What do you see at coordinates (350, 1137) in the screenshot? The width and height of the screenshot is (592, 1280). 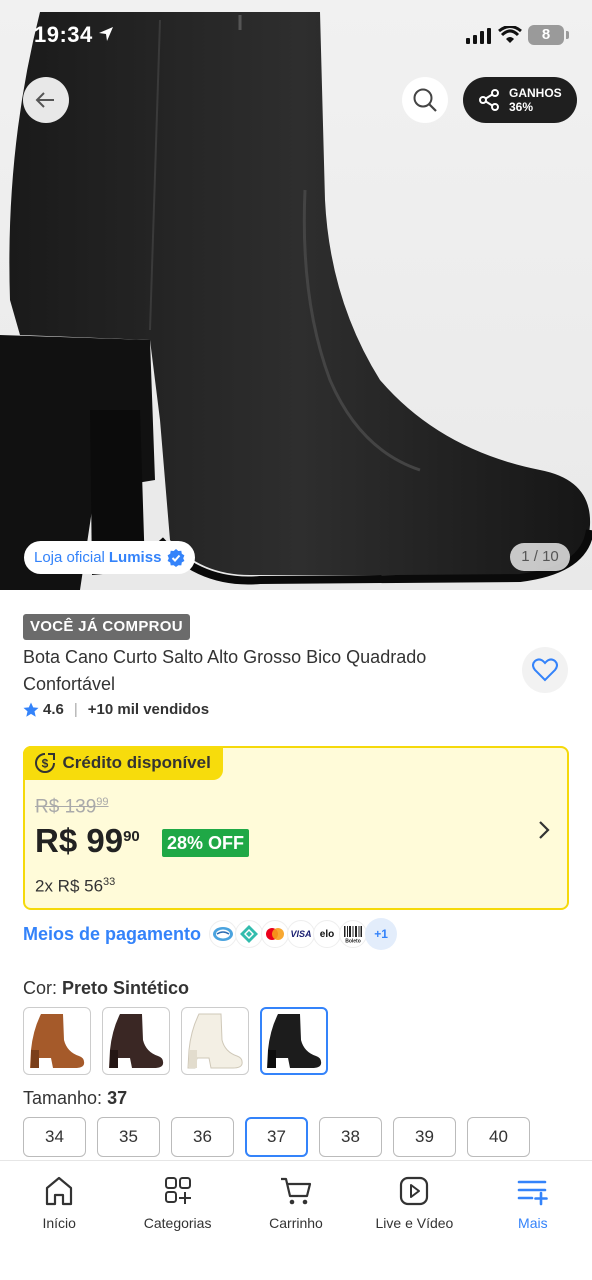 I see `size-option: 38` at bounding box center [350, 1137].